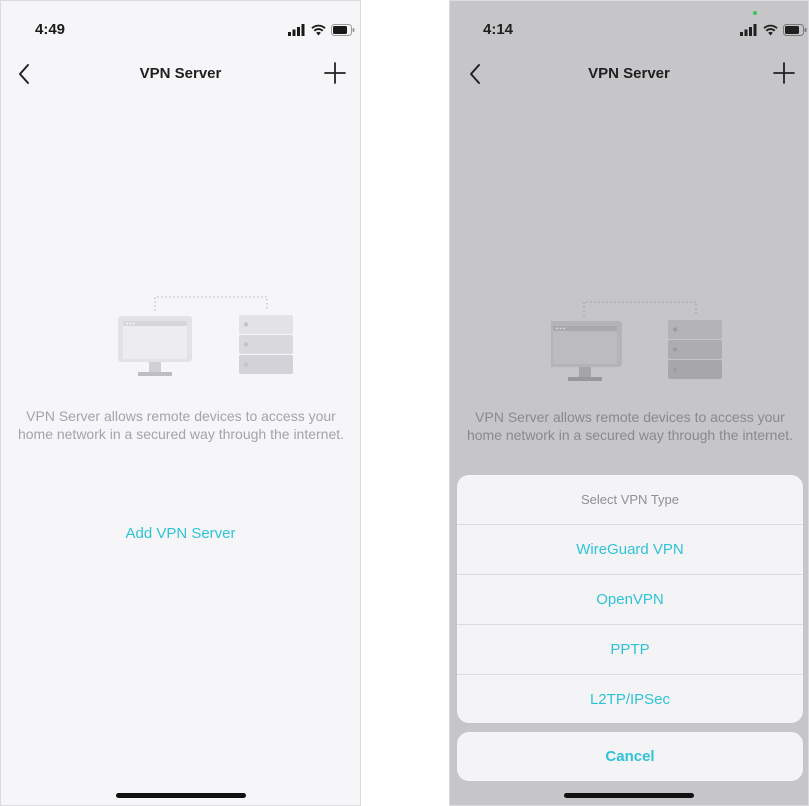 The image size is (809, 806). What do you see at coordinates (630, 699) in the screenshot?
I see `option-l2tp-ipsec: L2TP/IPSec` at bounding box center [630, 699].